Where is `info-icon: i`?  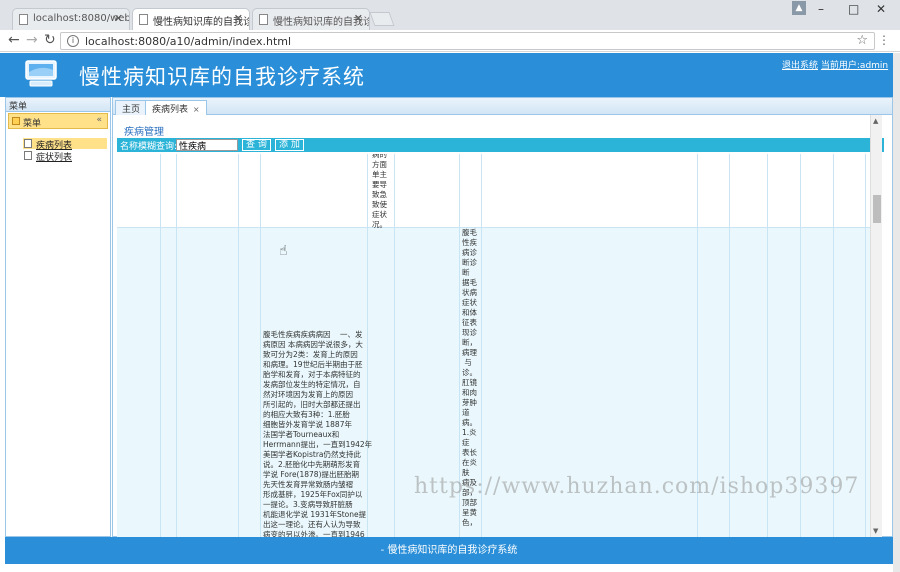 info-icon: i is located at coordinates (73, 41).